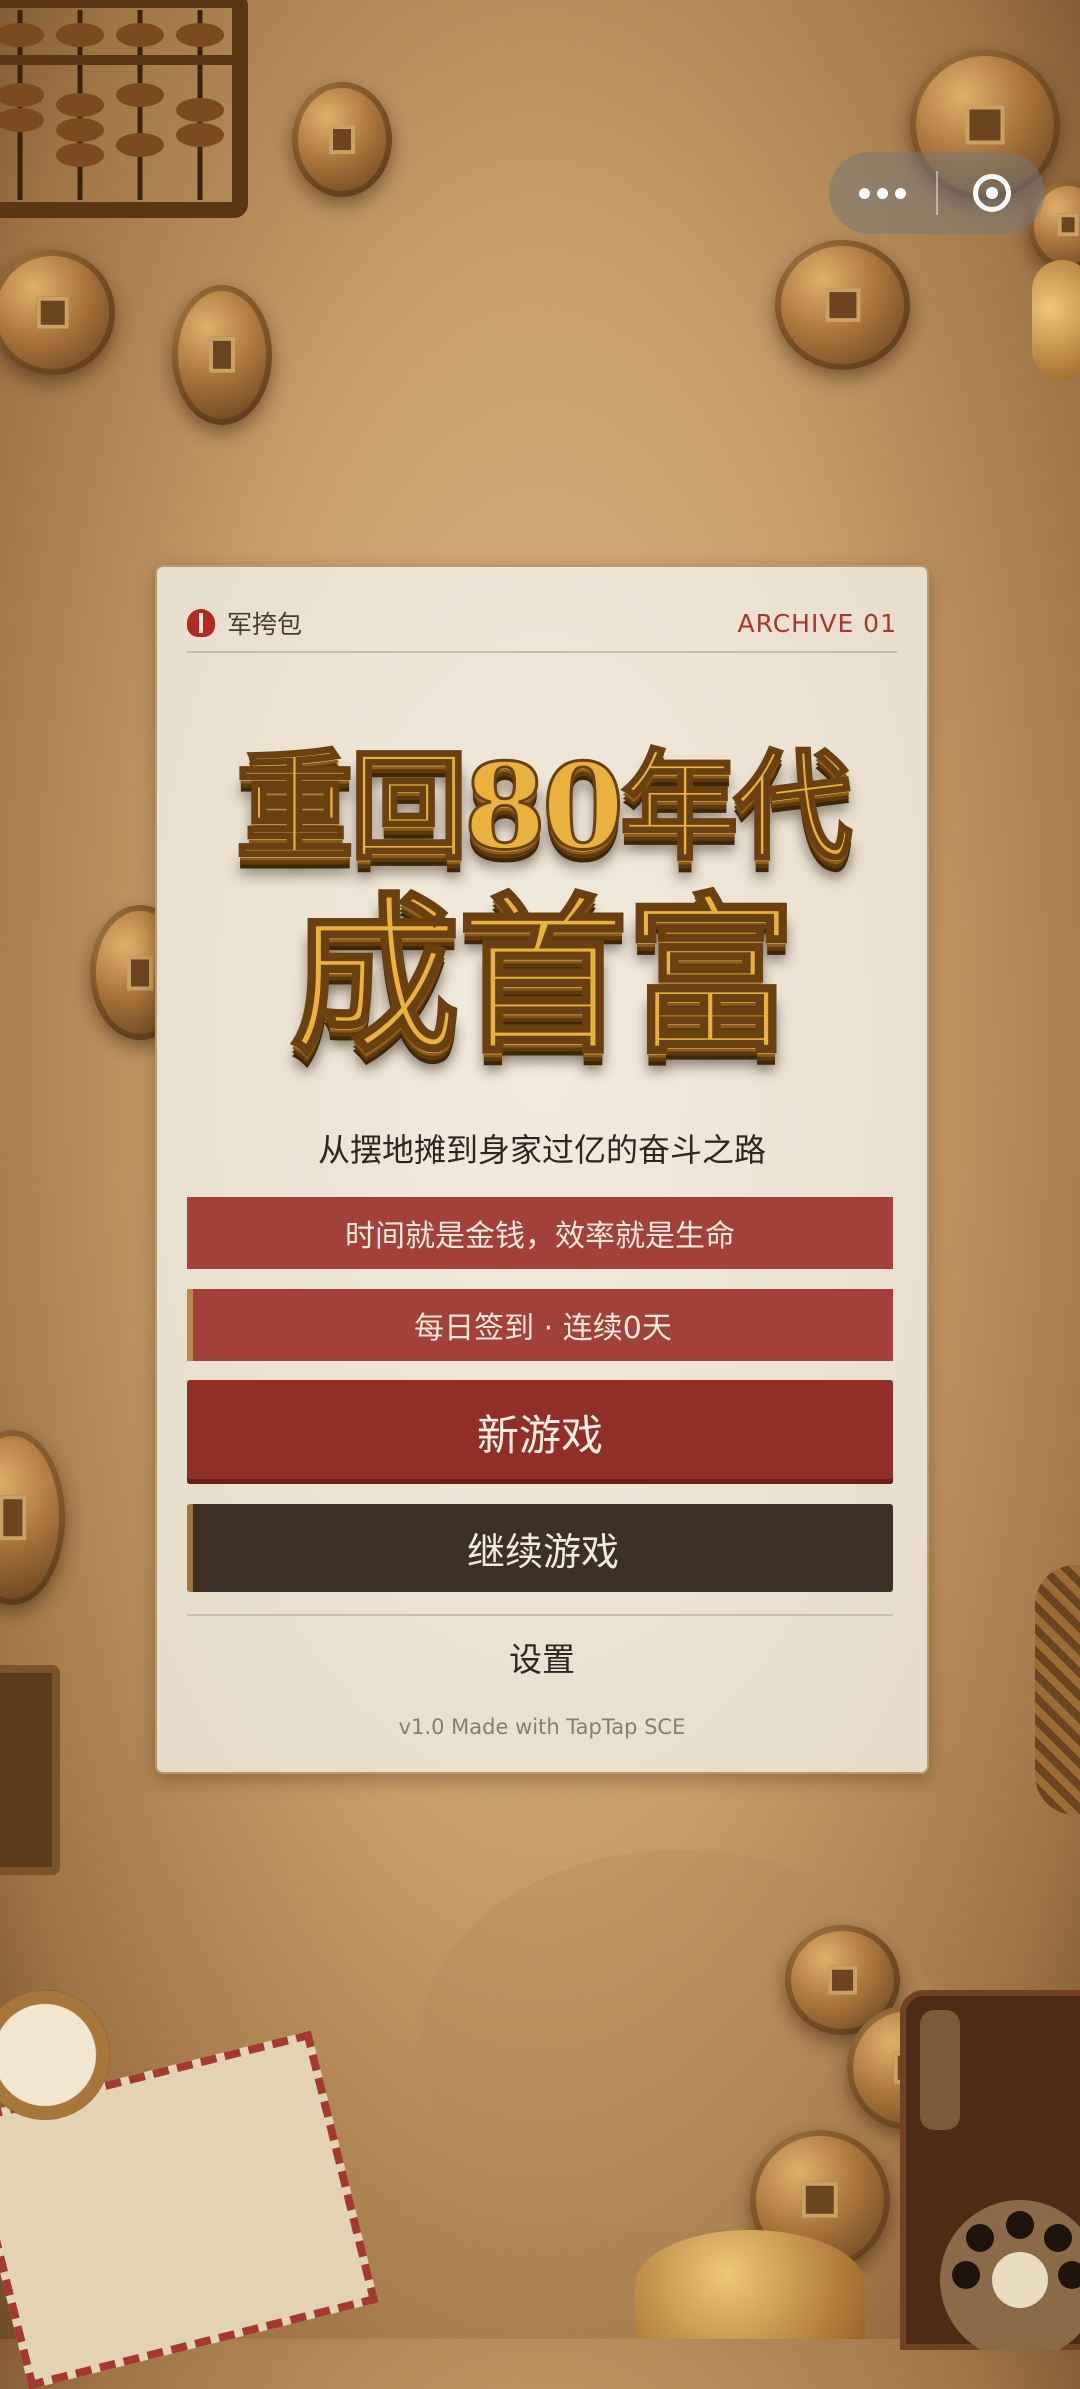  Describe the element at coordinates (540, 1548) in the screenshot. I see `continue-game-button: 继续游戏` at that location.